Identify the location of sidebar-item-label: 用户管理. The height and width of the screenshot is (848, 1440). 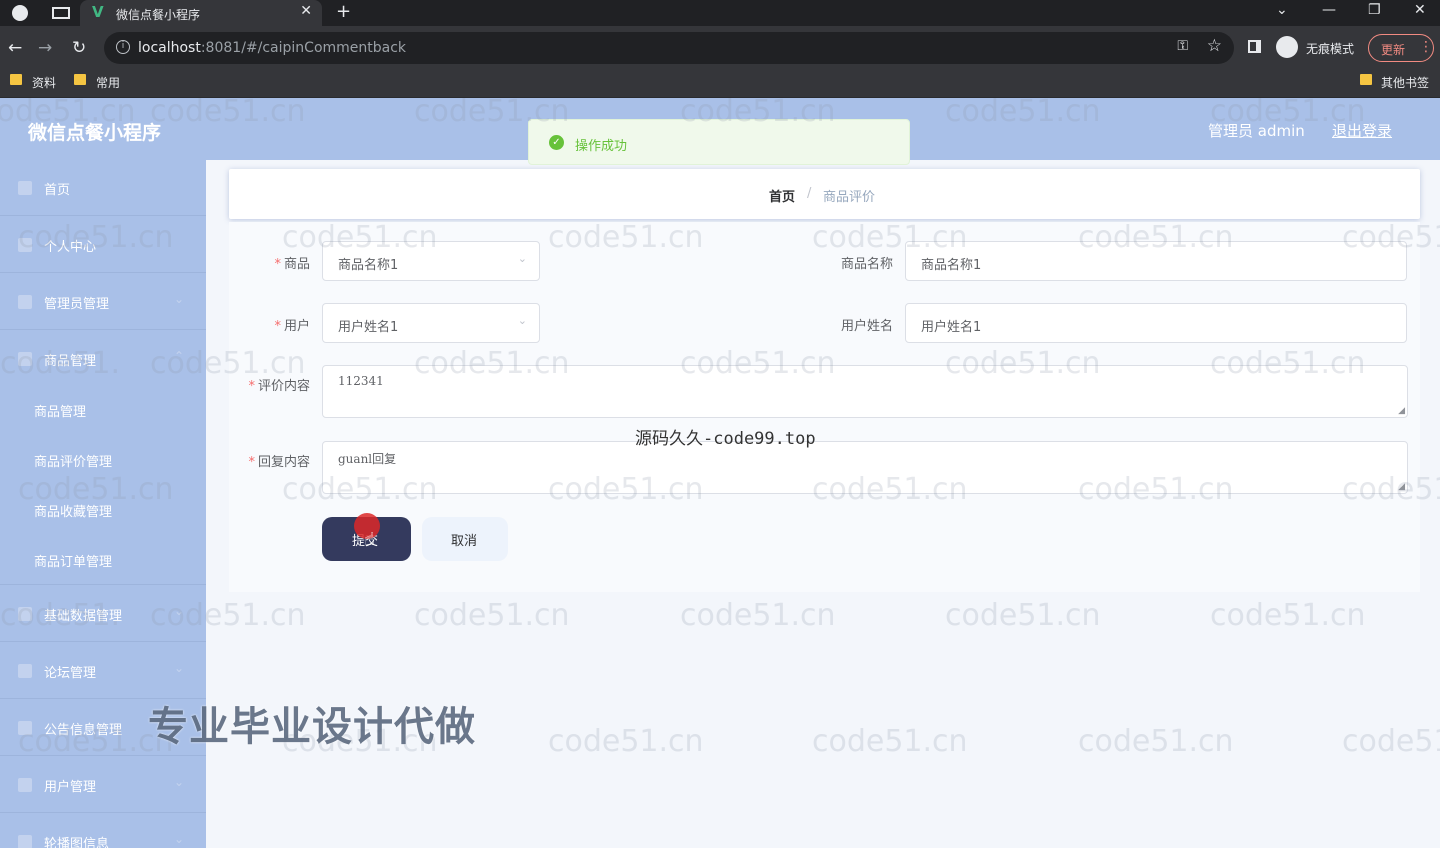
(70, 787).